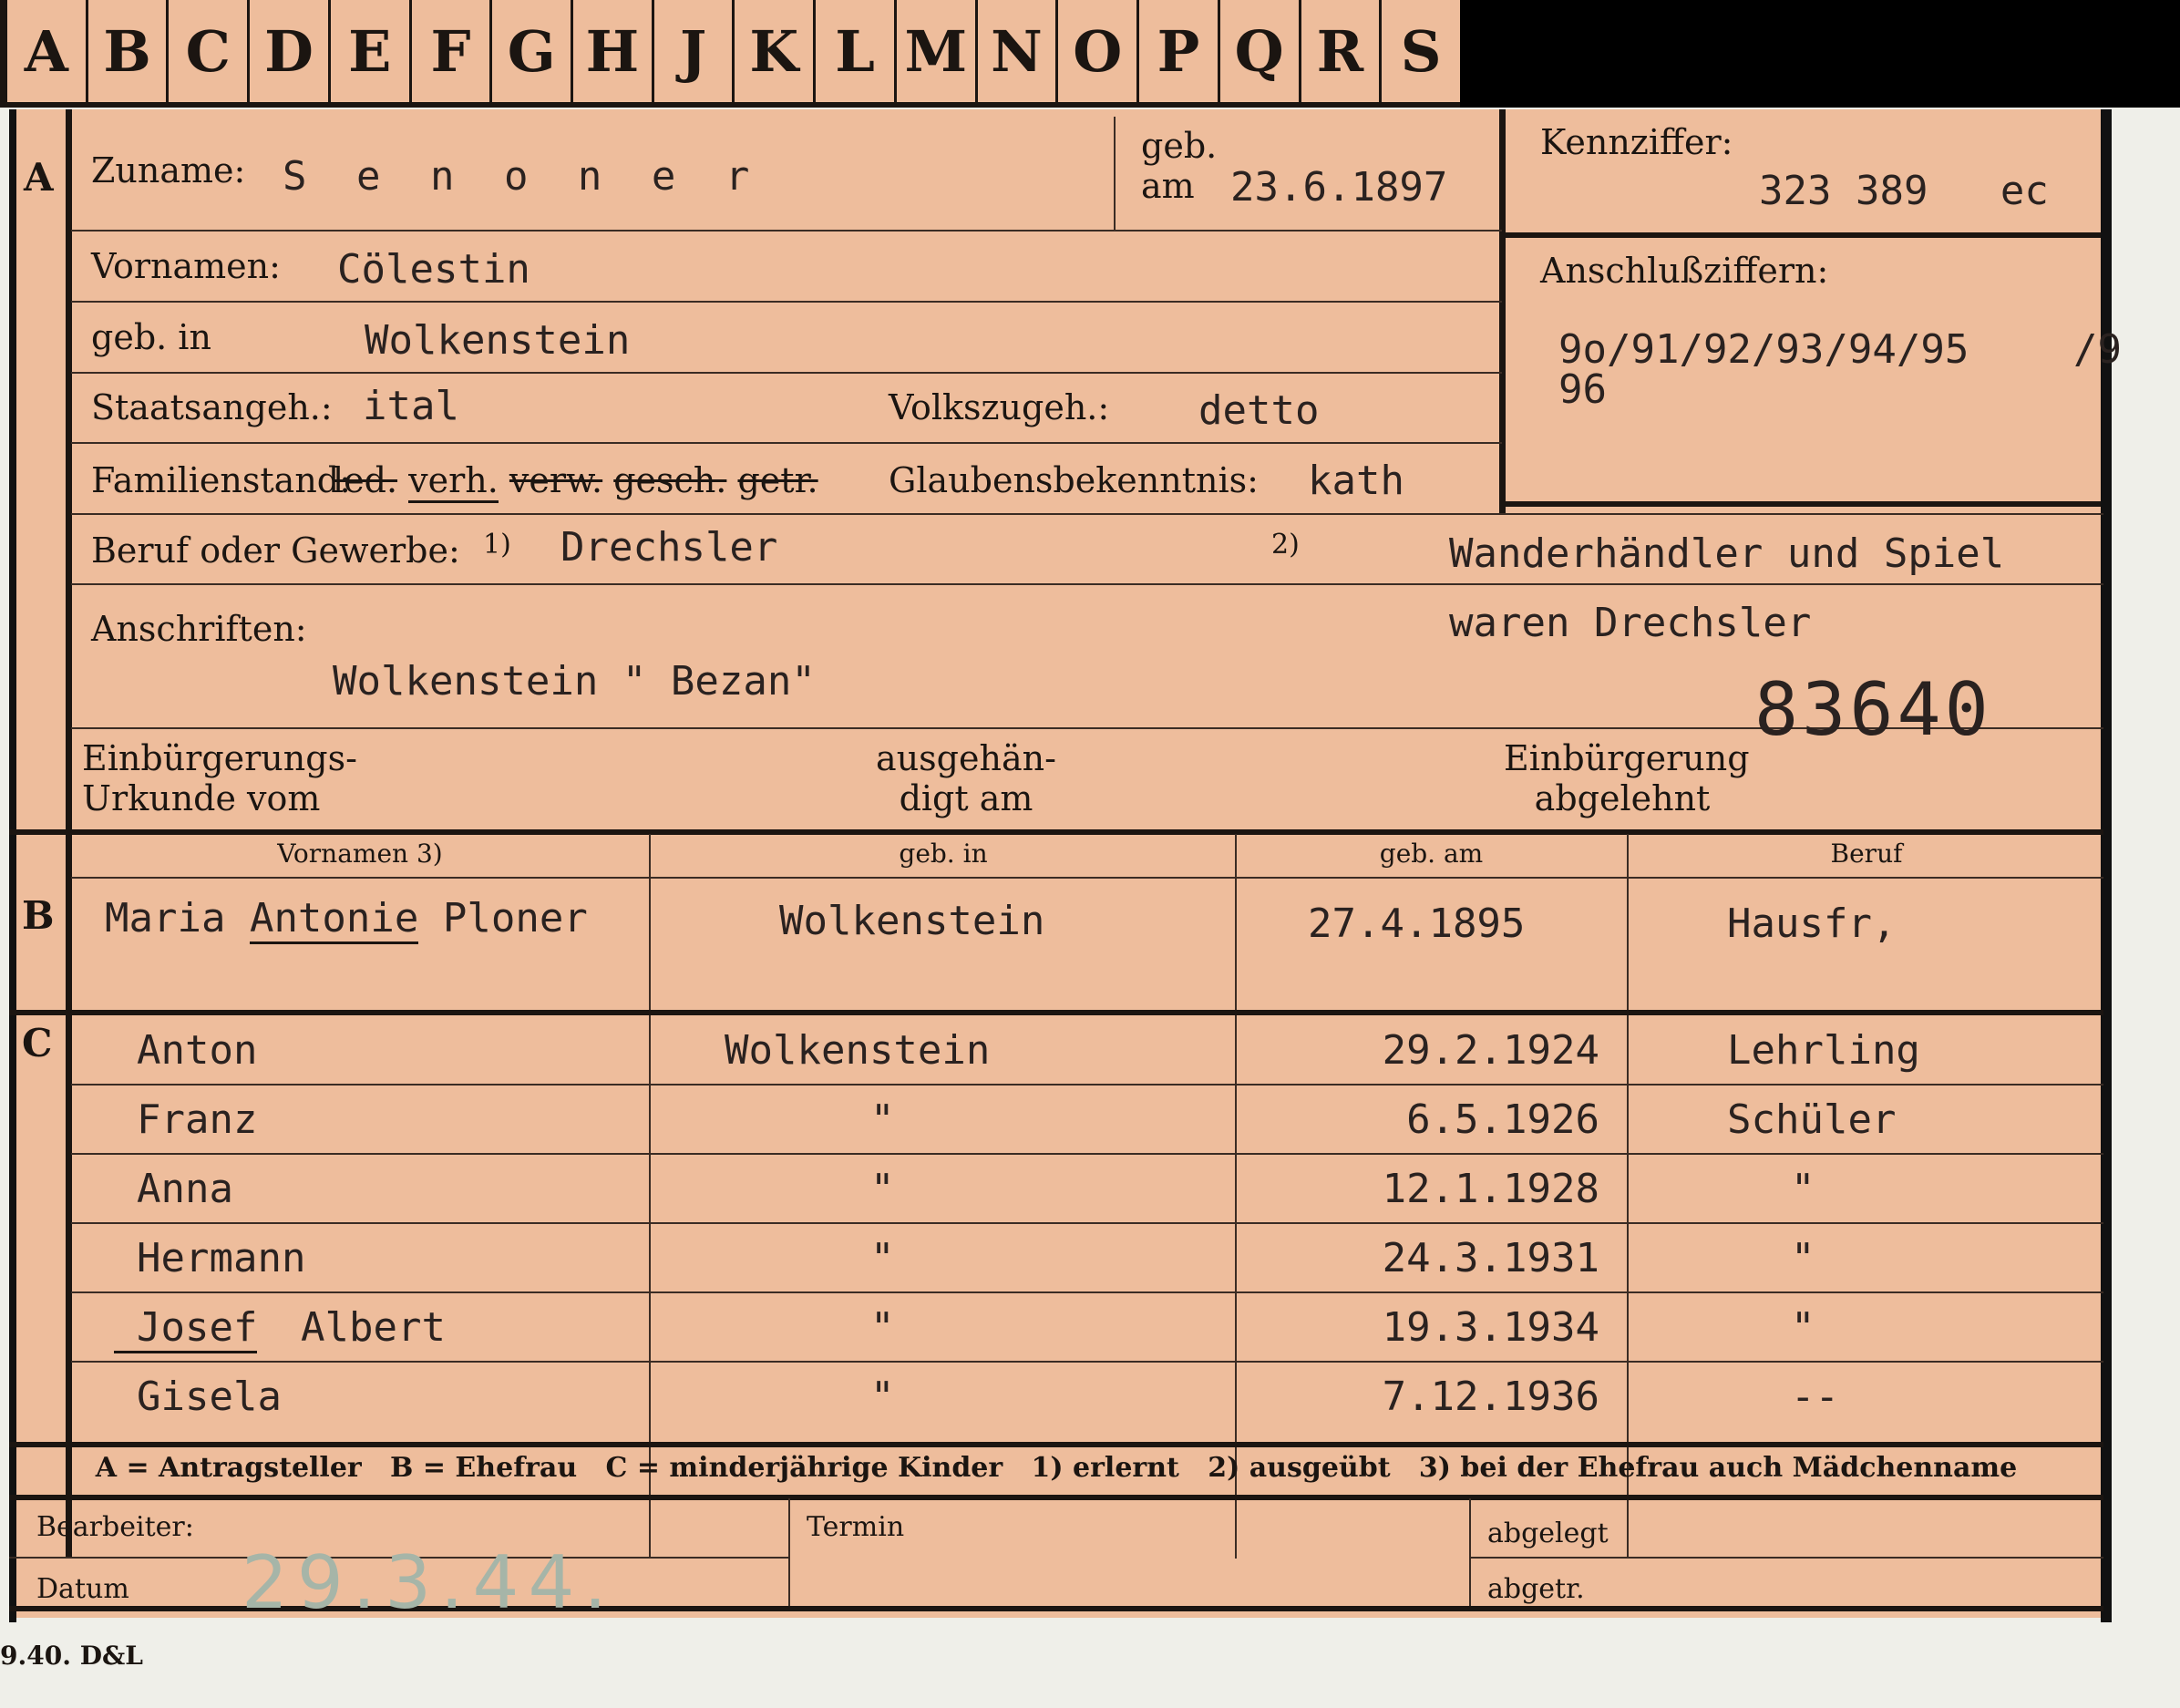 This screenshot has height=1708, width=2180. Describe the element at coordinates (498, 340) in the screenshot. I see `geb-in-value: Wolkenstein` at that location.